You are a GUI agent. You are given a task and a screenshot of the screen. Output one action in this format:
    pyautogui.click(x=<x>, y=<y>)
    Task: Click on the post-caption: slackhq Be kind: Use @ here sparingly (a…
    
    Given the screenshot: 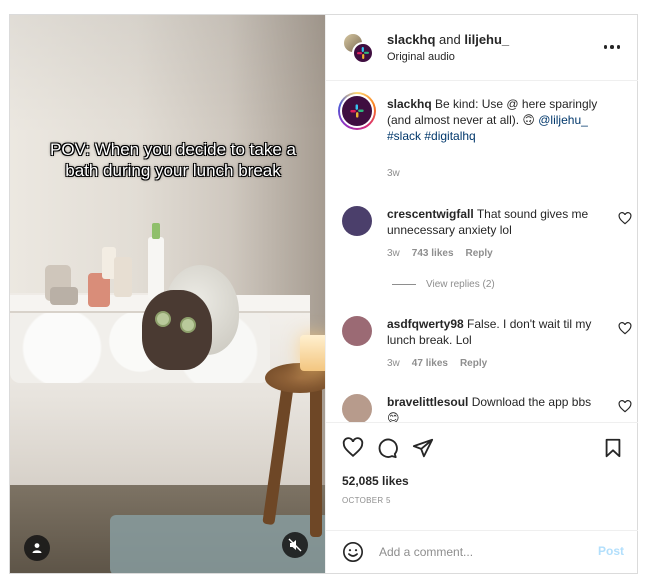 What is the action you would take?
    pyautogui.click(x=502, y=120)
    